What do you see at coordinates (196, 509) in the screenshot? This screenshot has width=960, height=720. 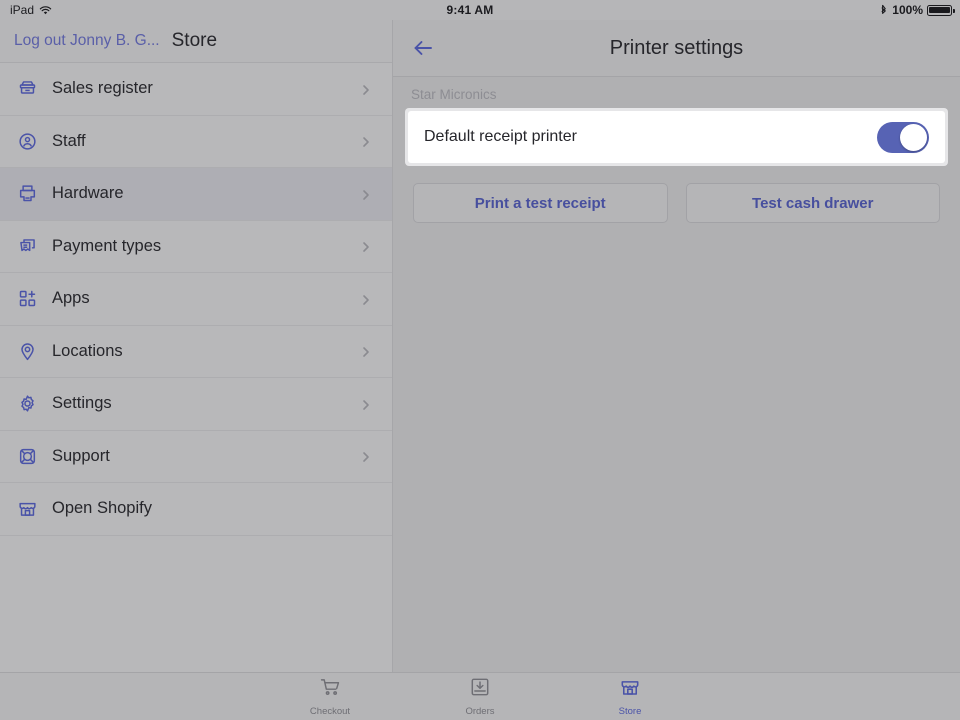 I see `sidebar-item-open-shopify: Open Shopify` at bounding box center [196, 509].